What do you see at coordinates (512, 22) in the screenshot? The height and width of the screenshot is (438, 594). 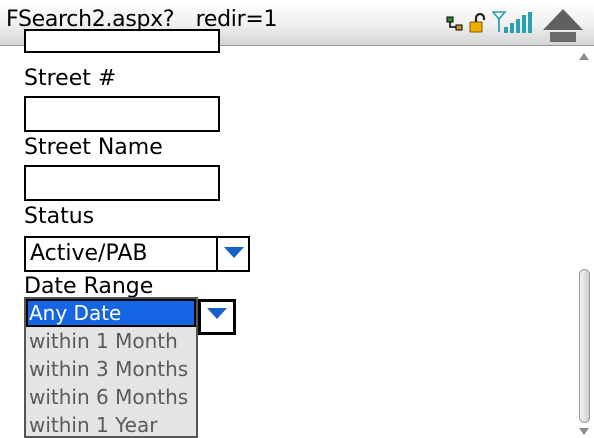 I see `signal-strength-icon` at bounding box center [512, 22].